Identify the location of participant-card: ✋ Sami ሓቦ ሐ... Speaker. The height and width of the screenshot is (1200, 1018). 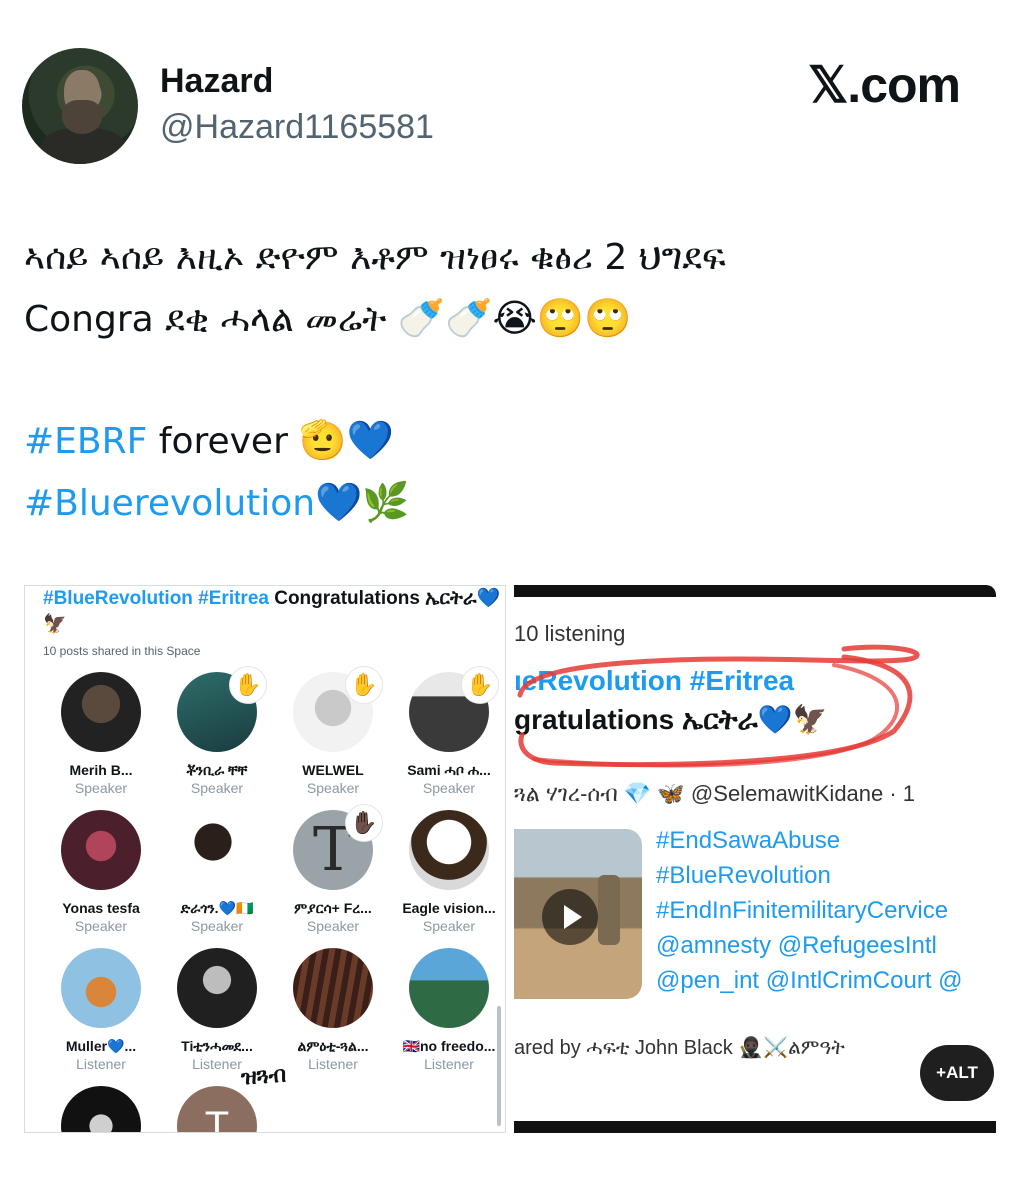
(441, 734).